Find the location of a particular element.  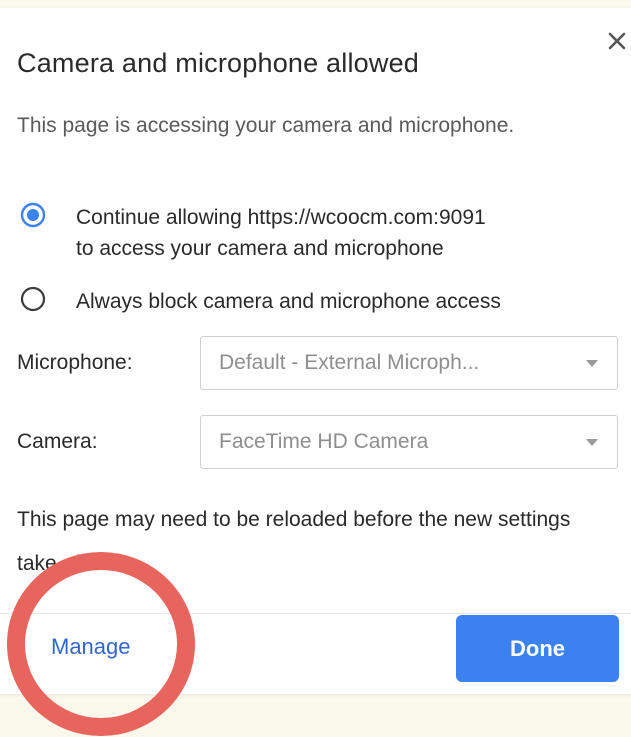

camera-select-value: FaceTime HD Camera is located at coordinates (324, 441).